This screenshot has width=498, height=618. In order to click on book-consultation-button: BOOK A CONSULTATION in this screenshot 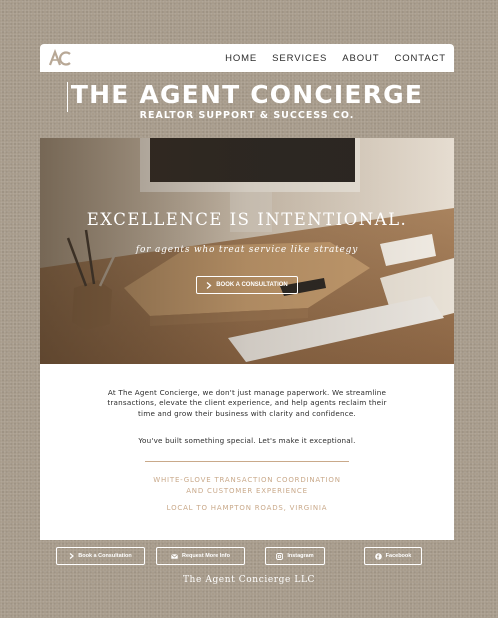, I will do `click(247, 285)`.